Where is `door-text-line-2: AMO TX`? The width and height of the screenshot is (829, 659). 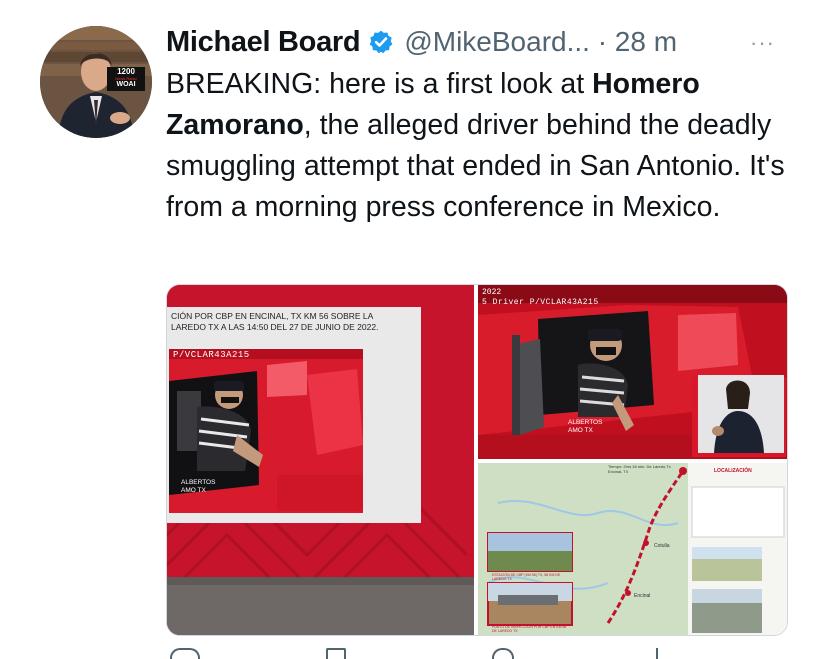 door-text-line-2: AMO TX is located at coordinates (193, 490).